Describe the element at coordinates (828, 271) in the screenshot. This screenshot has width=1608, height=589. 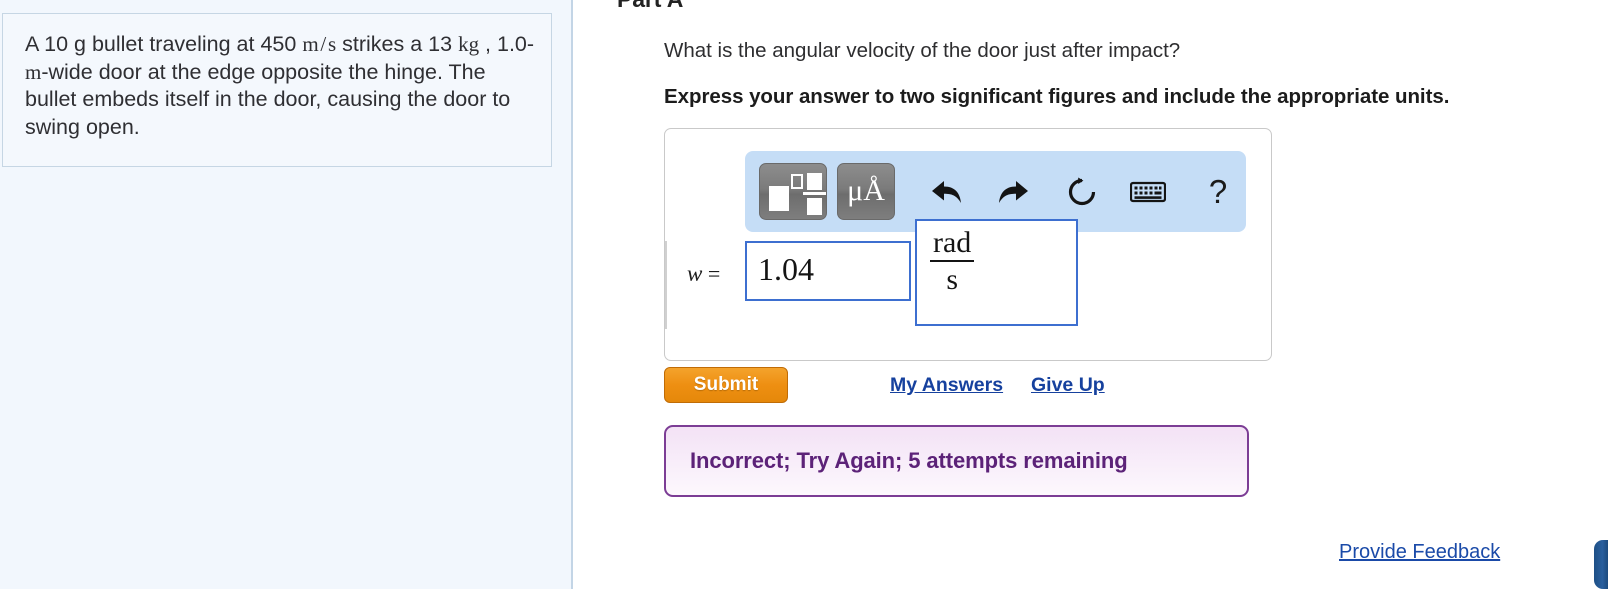
I see `answer-value-input` at that location.